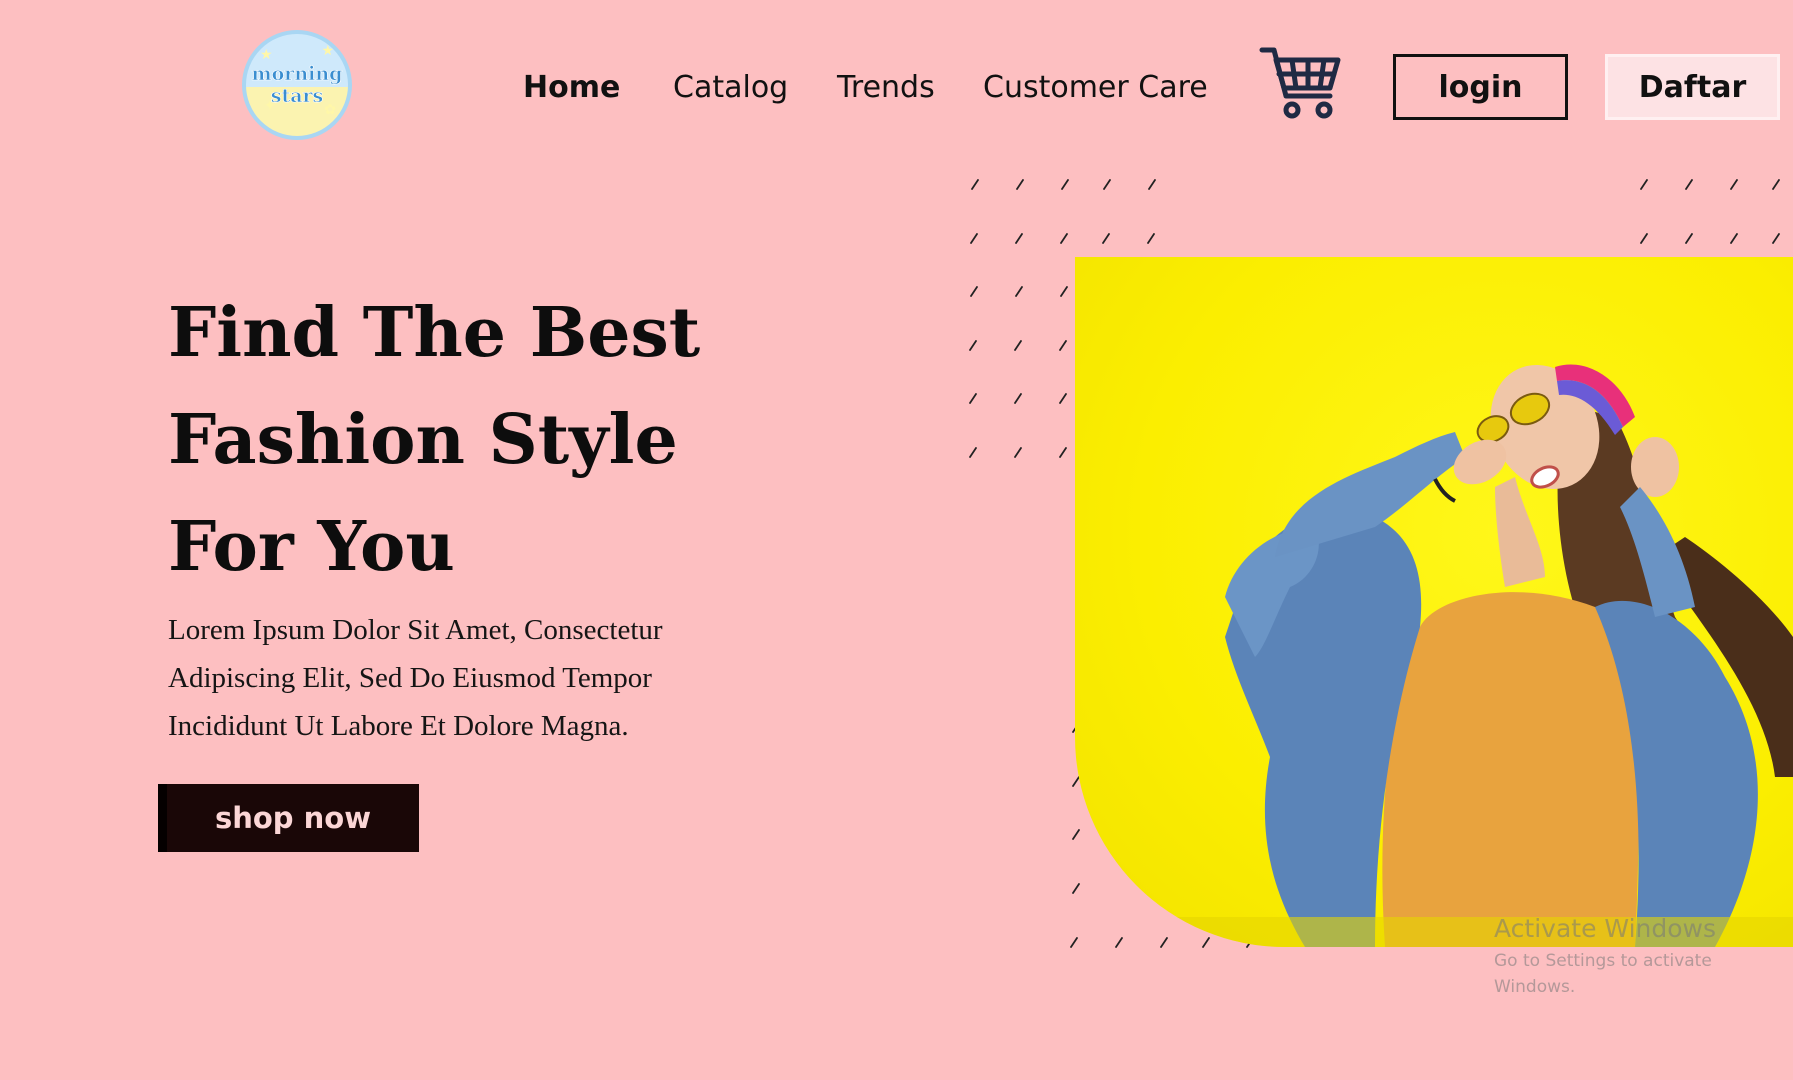 This screenshot has width=1793, height=1080. What do you see at coordinates (398, 726) in the screenshot?
I see `description-line: Incididunt Ut Labore Et Dolore Magna.` at bounding box center [398, 726].